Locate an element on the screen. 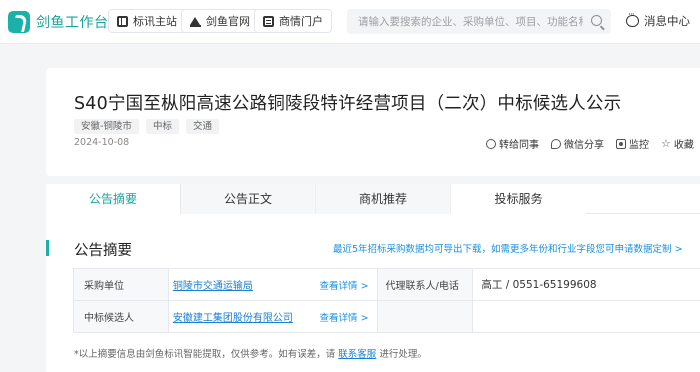  publish-date: 2024-10-08 is located at coordinates (102, 142).